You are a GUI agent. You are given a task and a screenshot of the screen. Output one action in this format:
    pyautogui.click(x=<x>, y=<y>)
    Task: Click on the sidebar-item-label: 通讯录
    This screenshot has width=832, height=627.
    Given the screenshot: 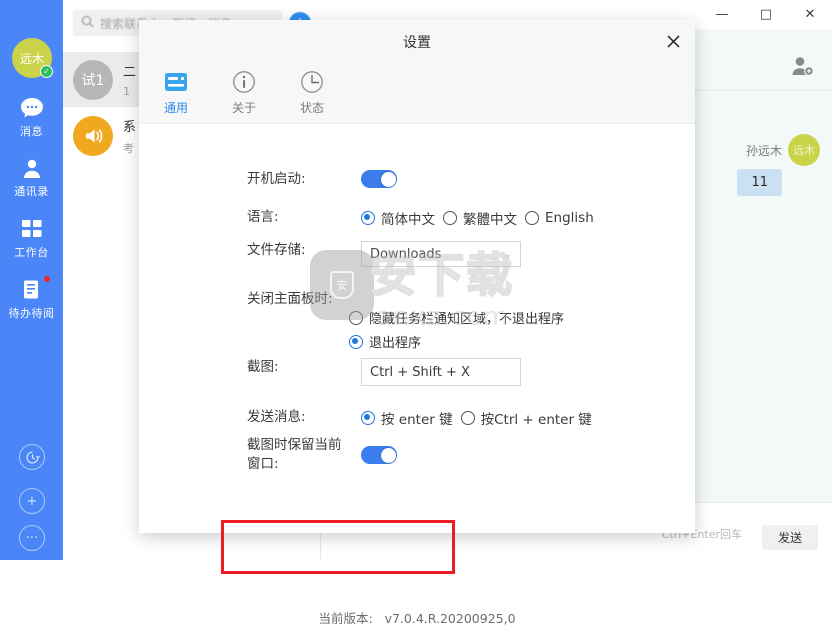 What is the action you would take?
    pyautogui.click(x=31, y=191)
    